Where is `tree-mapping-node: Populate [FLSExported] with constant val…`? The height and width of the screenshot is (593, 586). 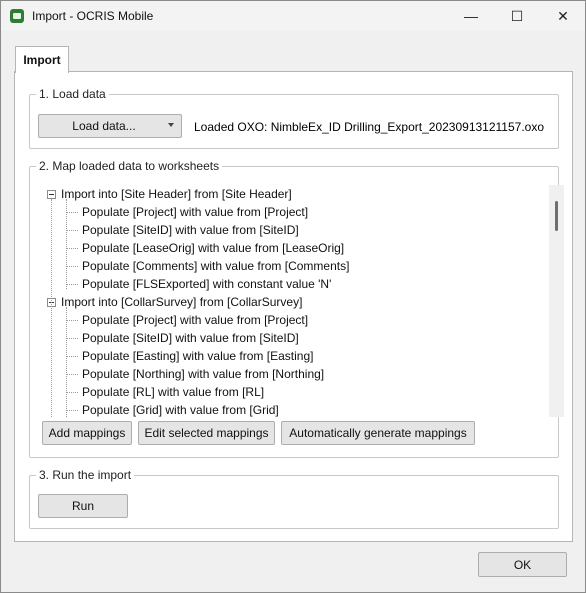
tree-mapping-node: Populate [FLSExported] with constant val… is located at coordinates (206, 284).